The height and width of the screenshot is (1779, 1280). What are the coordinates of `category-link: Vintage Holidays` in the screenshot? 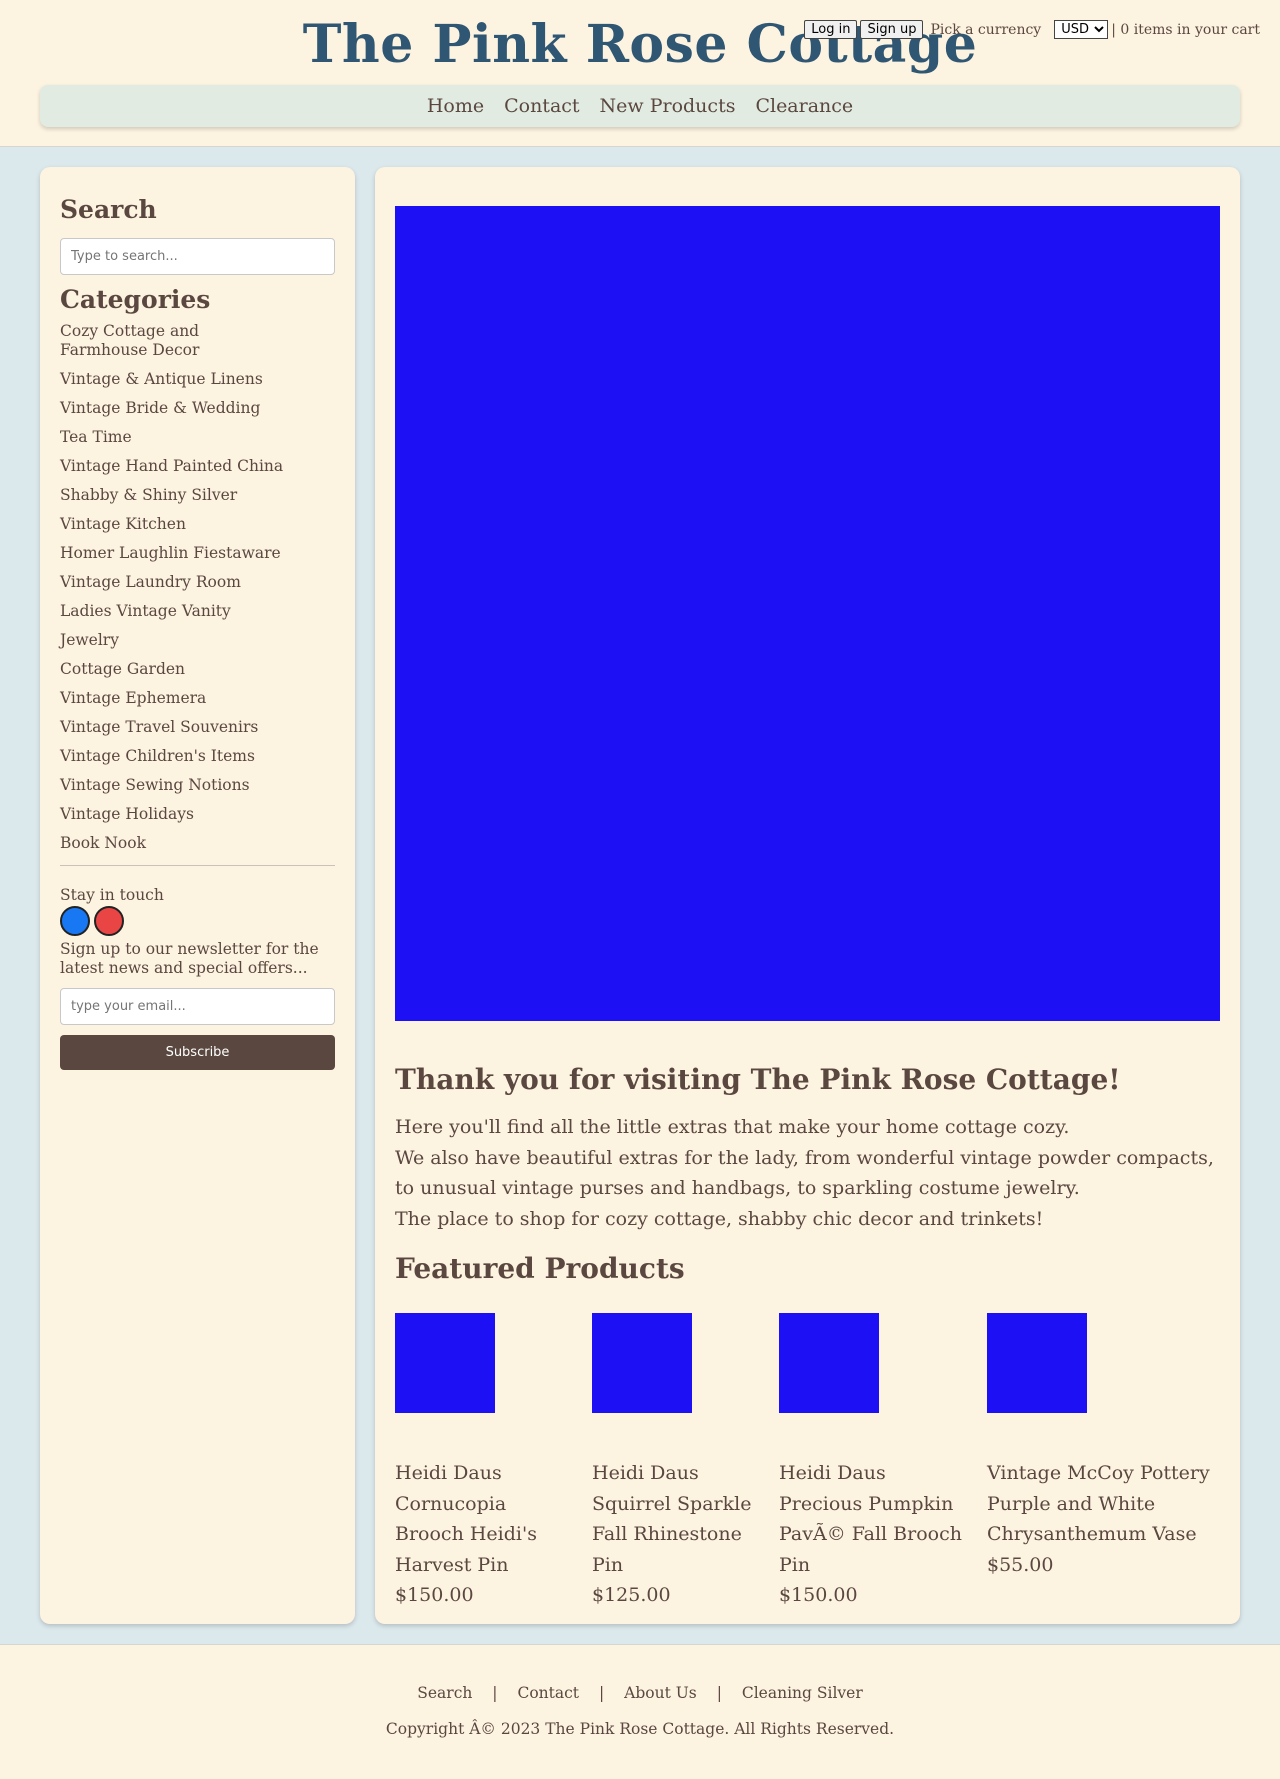 It's located at (127, 814).